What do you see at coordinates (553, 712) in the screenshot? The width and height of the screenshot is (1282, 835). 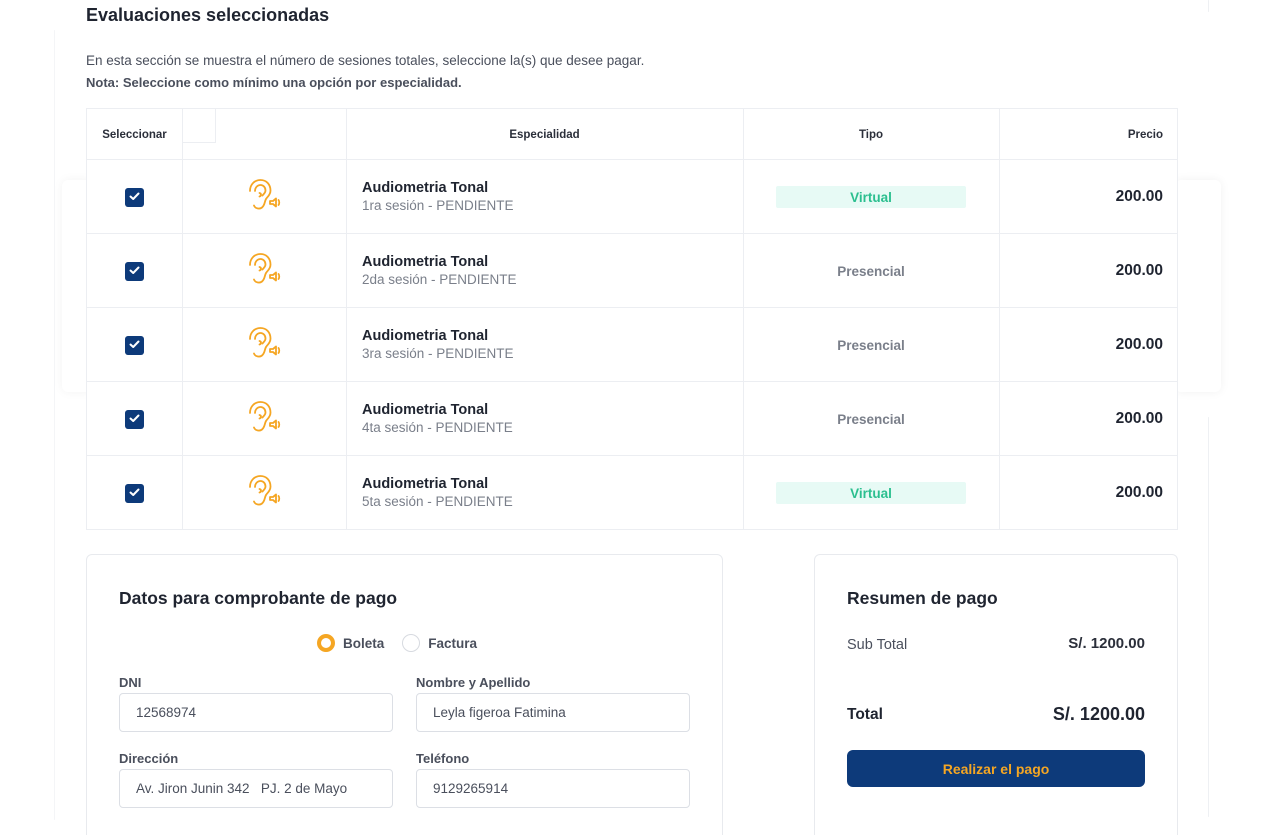 I see `name-field` at bounding box center [553, 712].